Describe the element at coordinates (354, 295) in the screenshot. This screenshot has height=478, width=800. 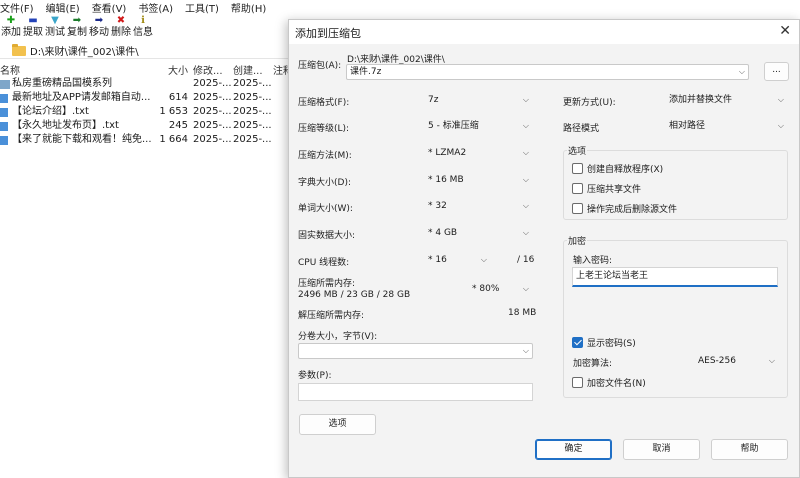
I see `memory-value: 2496 MB / 23 GB / 28 GB` at that location.